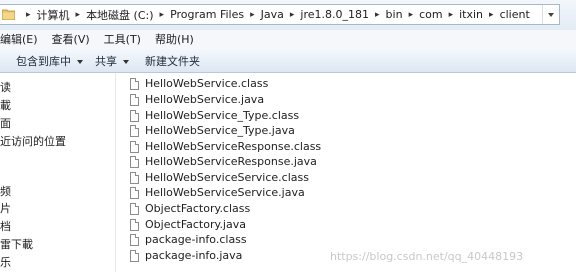 The image size is (576, 272). I want to click on breadcrumb-local-disk: 本地磁盘 (C:), so click(119, 15).